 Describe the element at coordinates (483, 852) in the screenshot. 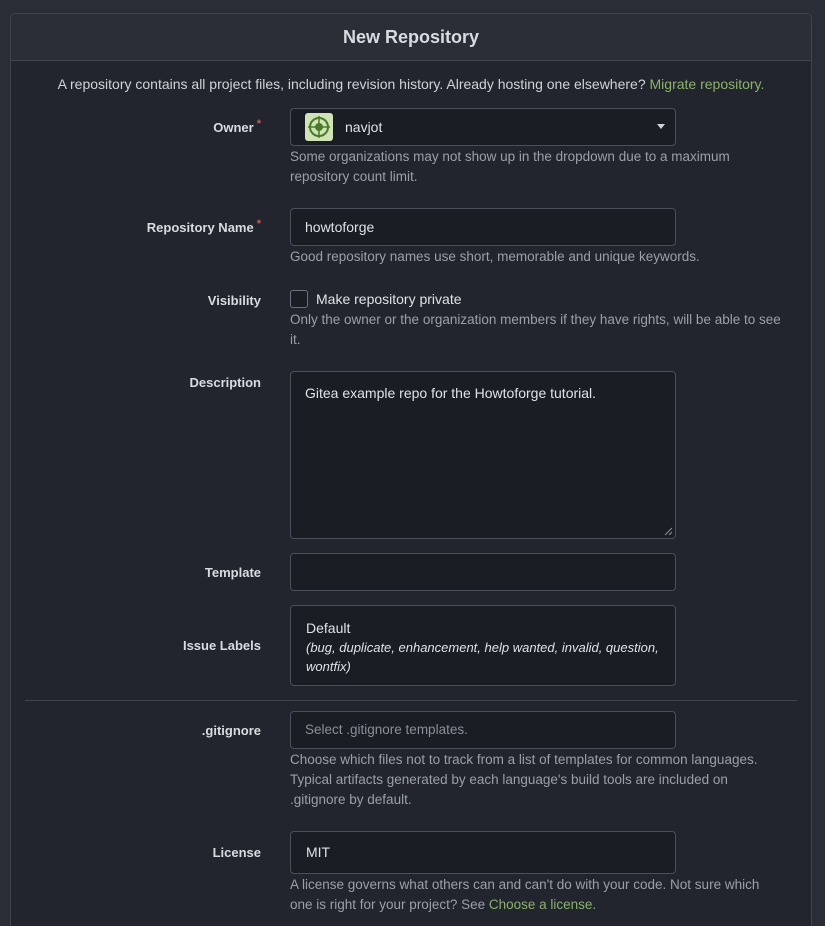

I see `license-dropdown: MIT` at that location.